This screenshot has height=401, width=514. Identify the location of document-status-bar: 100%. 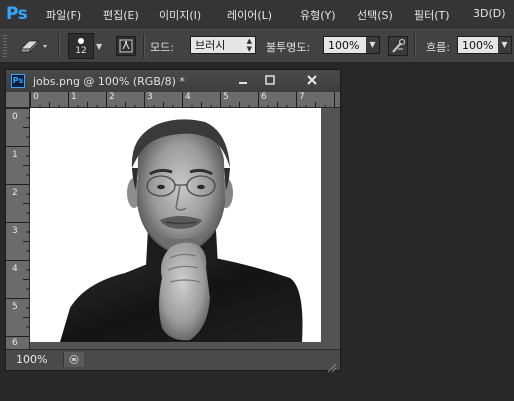
(173, 361).